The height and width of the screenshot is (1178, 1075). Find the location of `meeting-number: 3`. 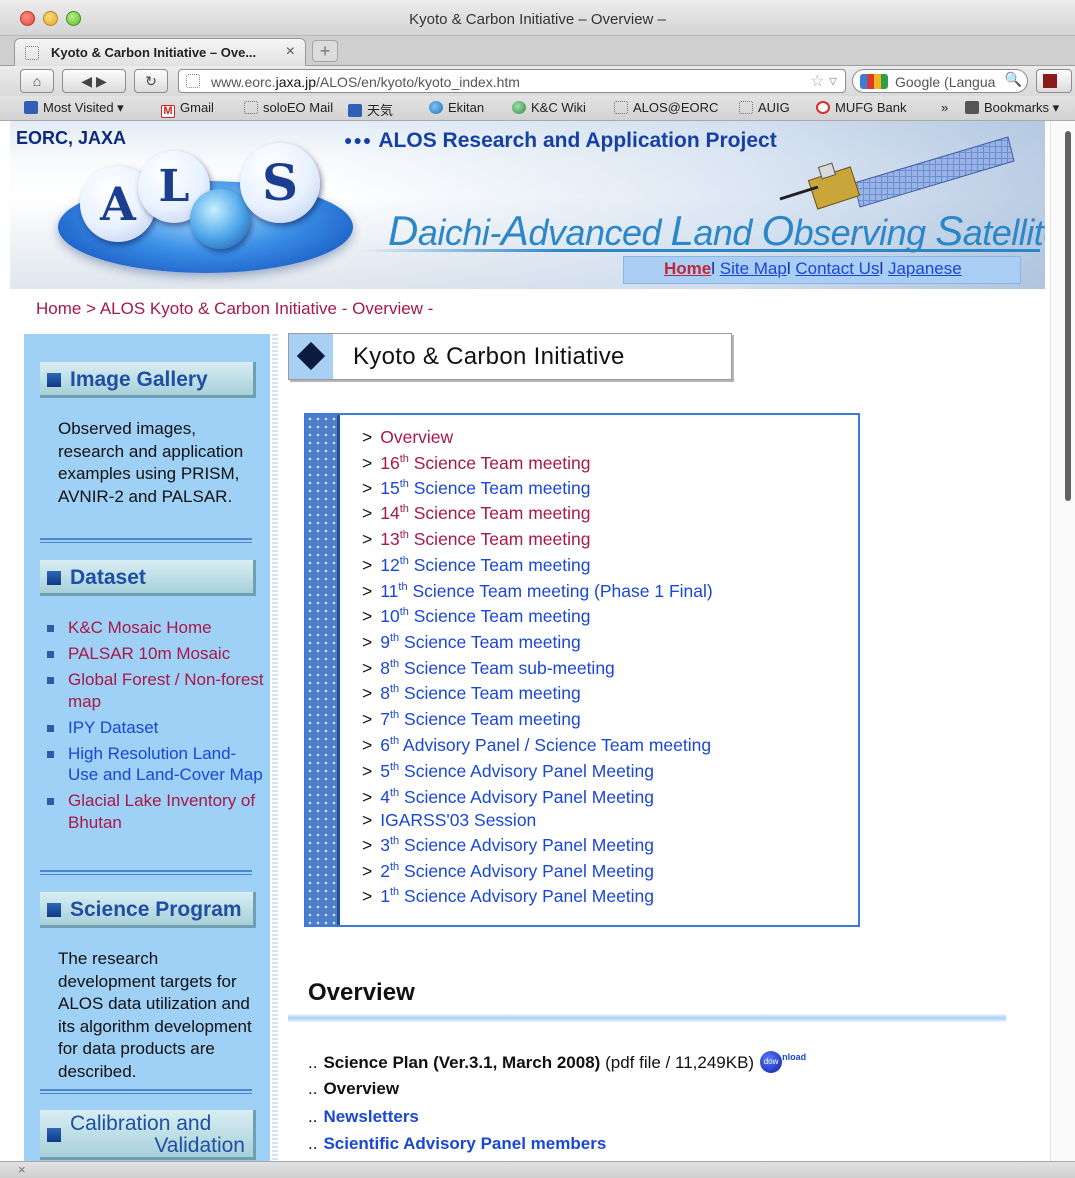

meeting-number: 3 is located at coordinates (385, 845).